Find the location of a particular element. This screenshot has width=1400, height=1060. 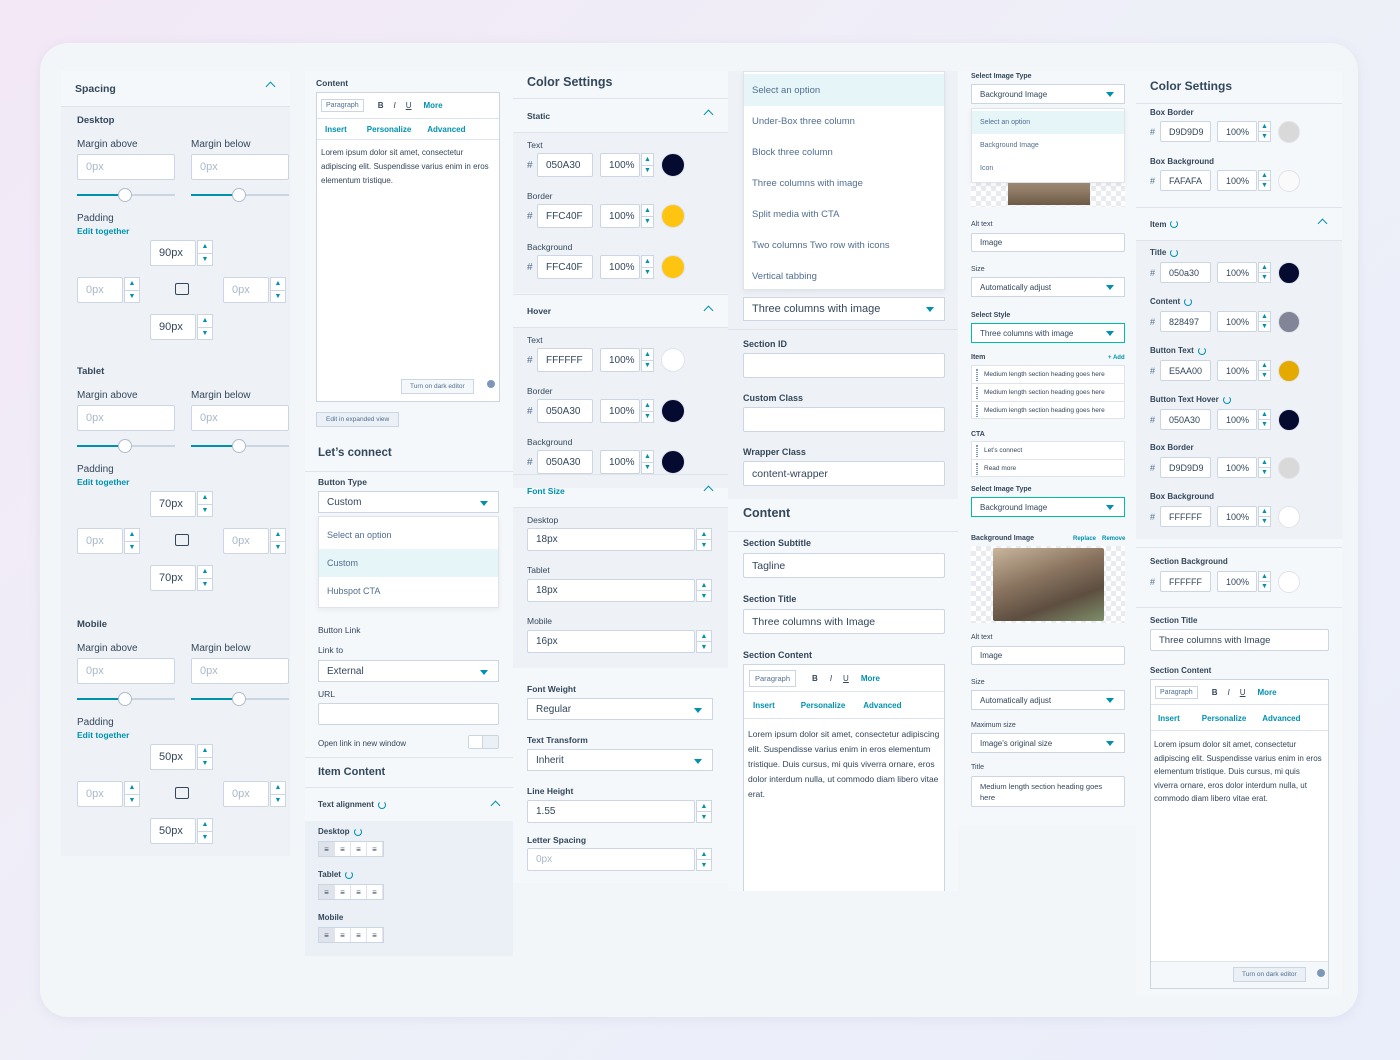

replace-link: Replace is located at coordinates (1084, 539).